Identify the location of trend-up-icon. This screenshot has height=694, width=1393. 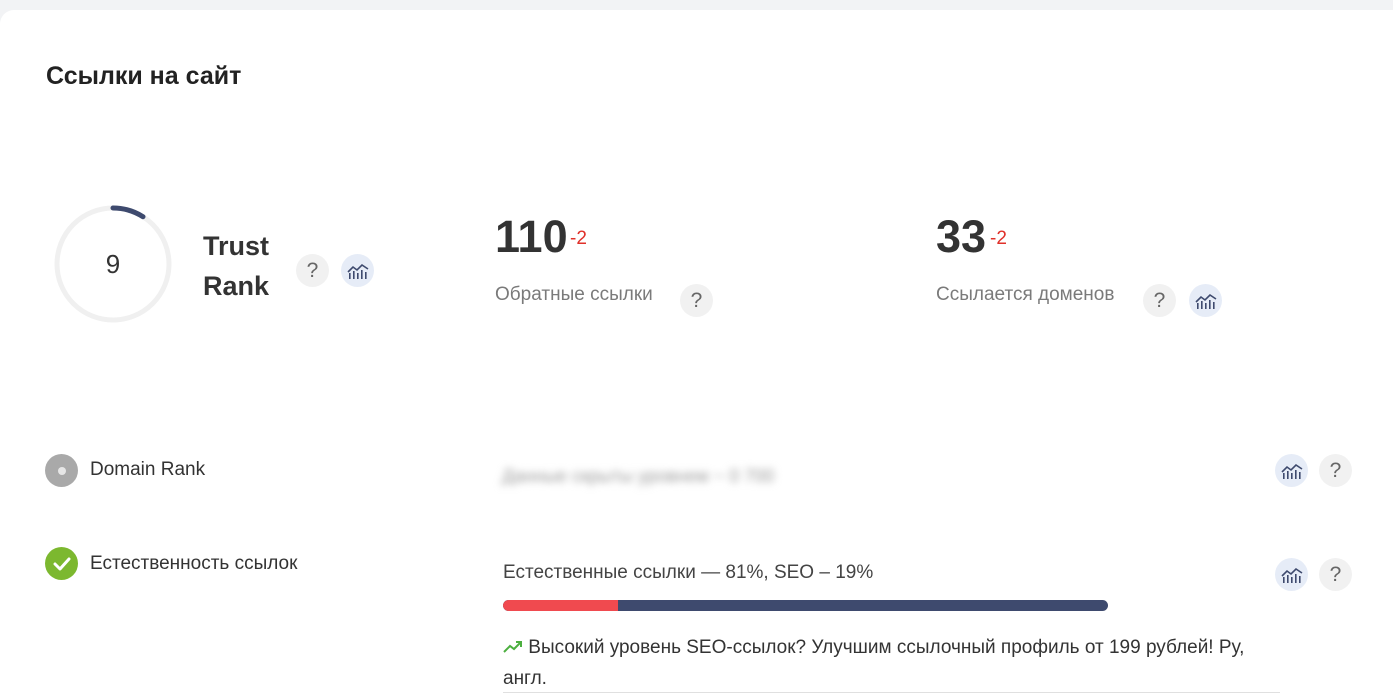
(512, 647).